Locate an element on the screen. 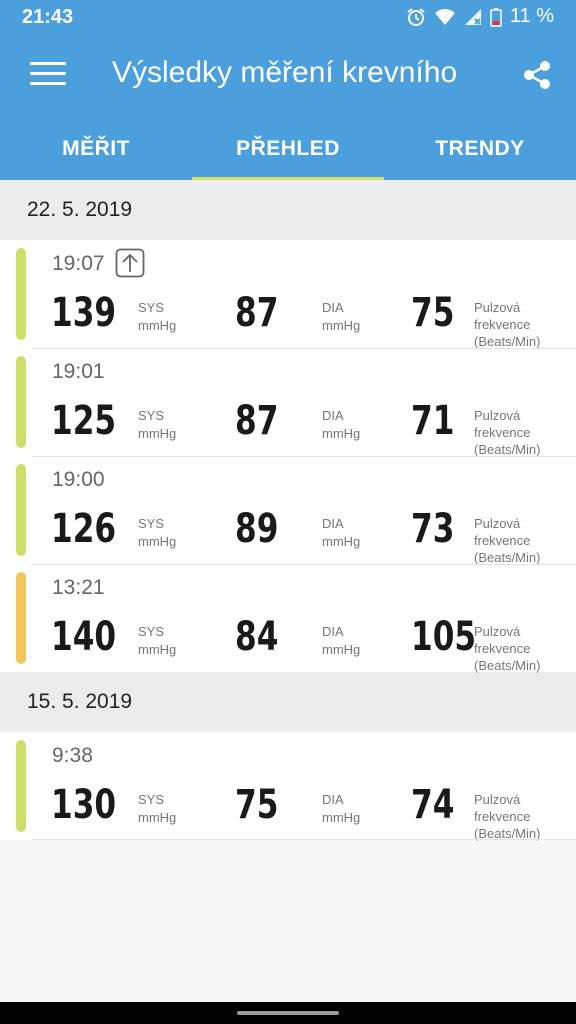 This screenshot has height=1024, width=576. pulse-value: 105 is located at coordinates (444, 637).